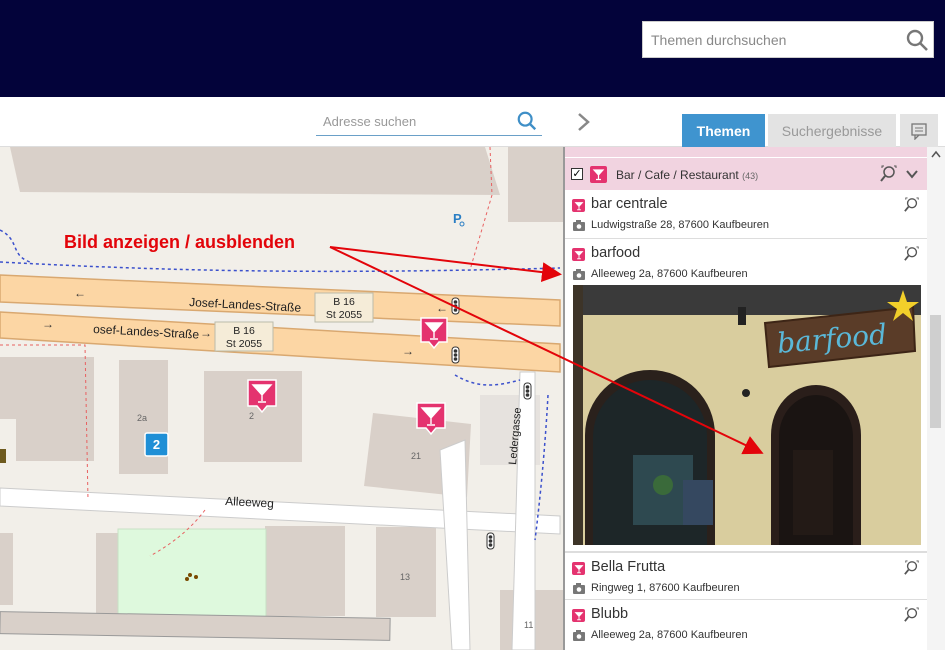  I want to click on category-count: (43), so click(750, 176).